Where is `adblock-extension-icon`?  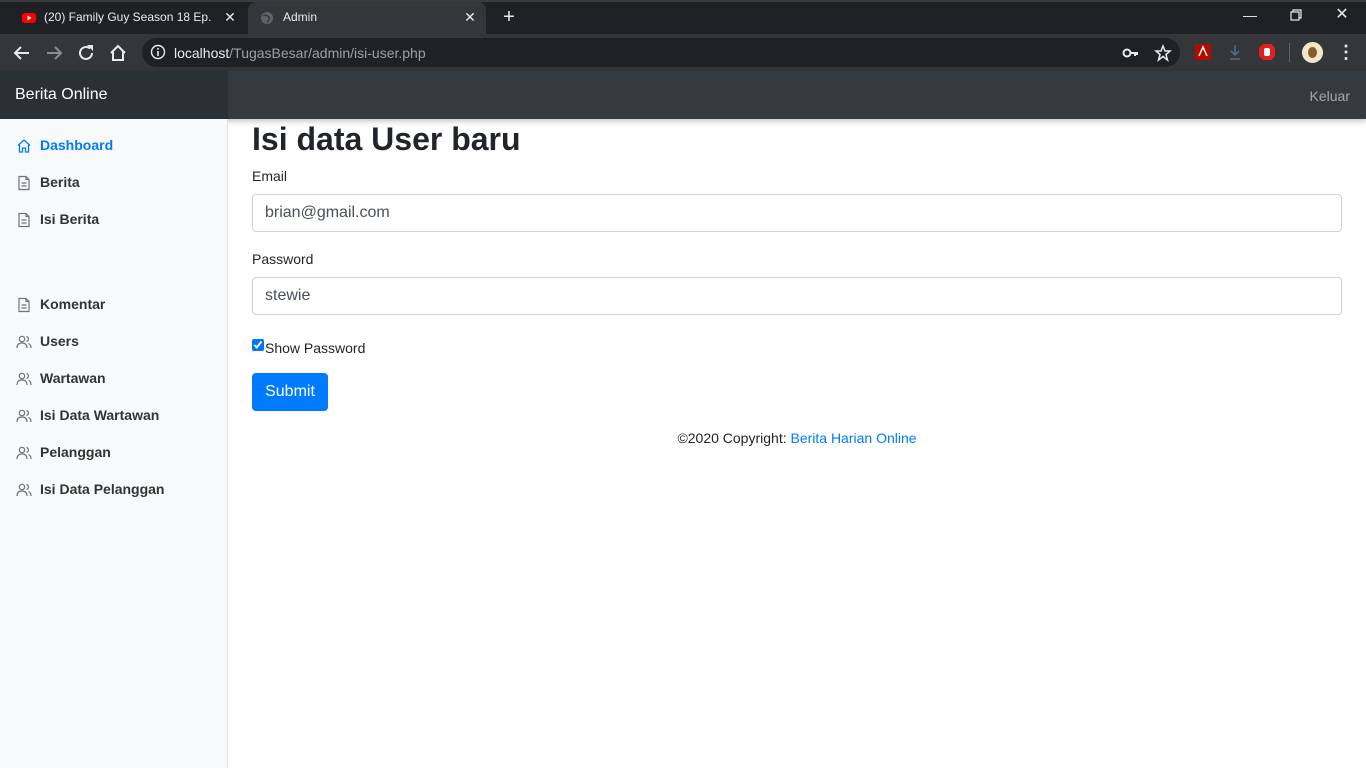
adblock-extension-icon is located at coordinates (1267, 52).